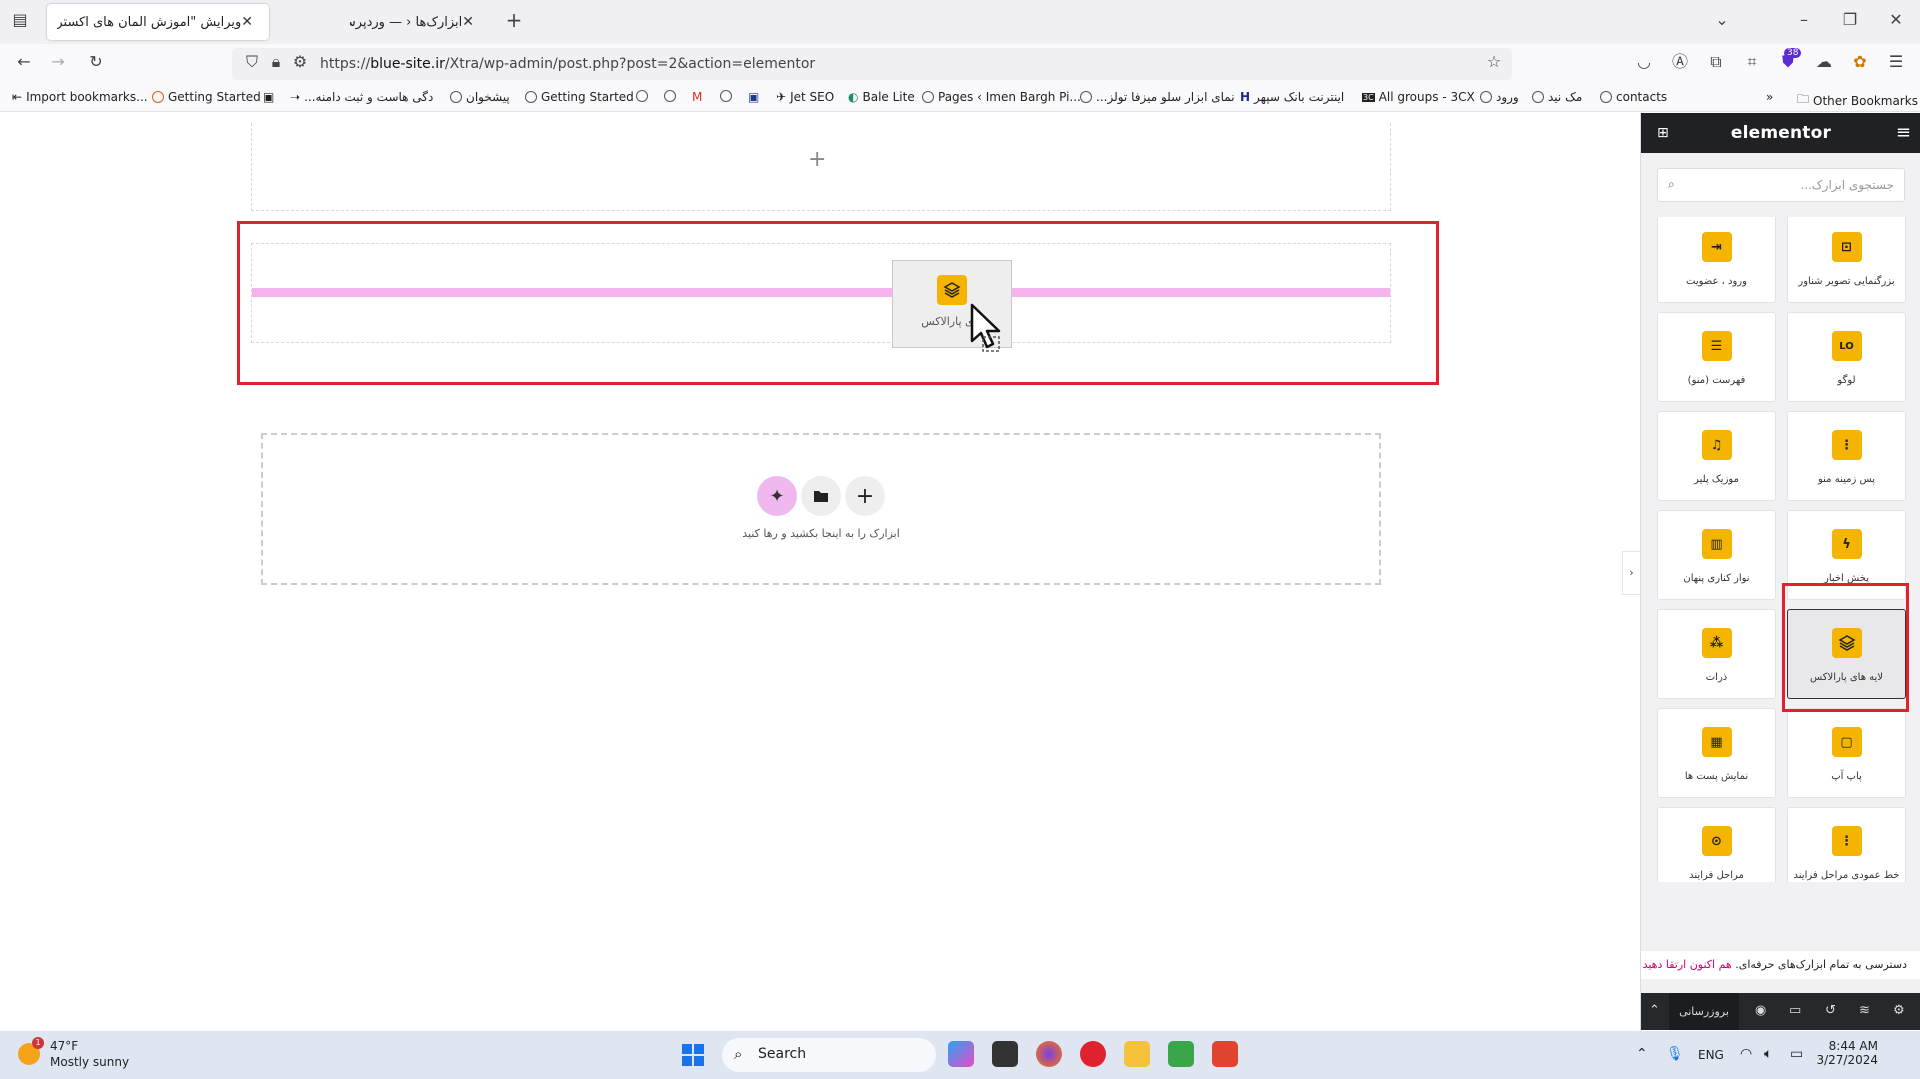 The image size is (1920, 1079). What do you see at coordinates (1768, 1054) in the screenshot?
I see `volume-icon: 🔈︎` at bounding box center [1768, 1054].